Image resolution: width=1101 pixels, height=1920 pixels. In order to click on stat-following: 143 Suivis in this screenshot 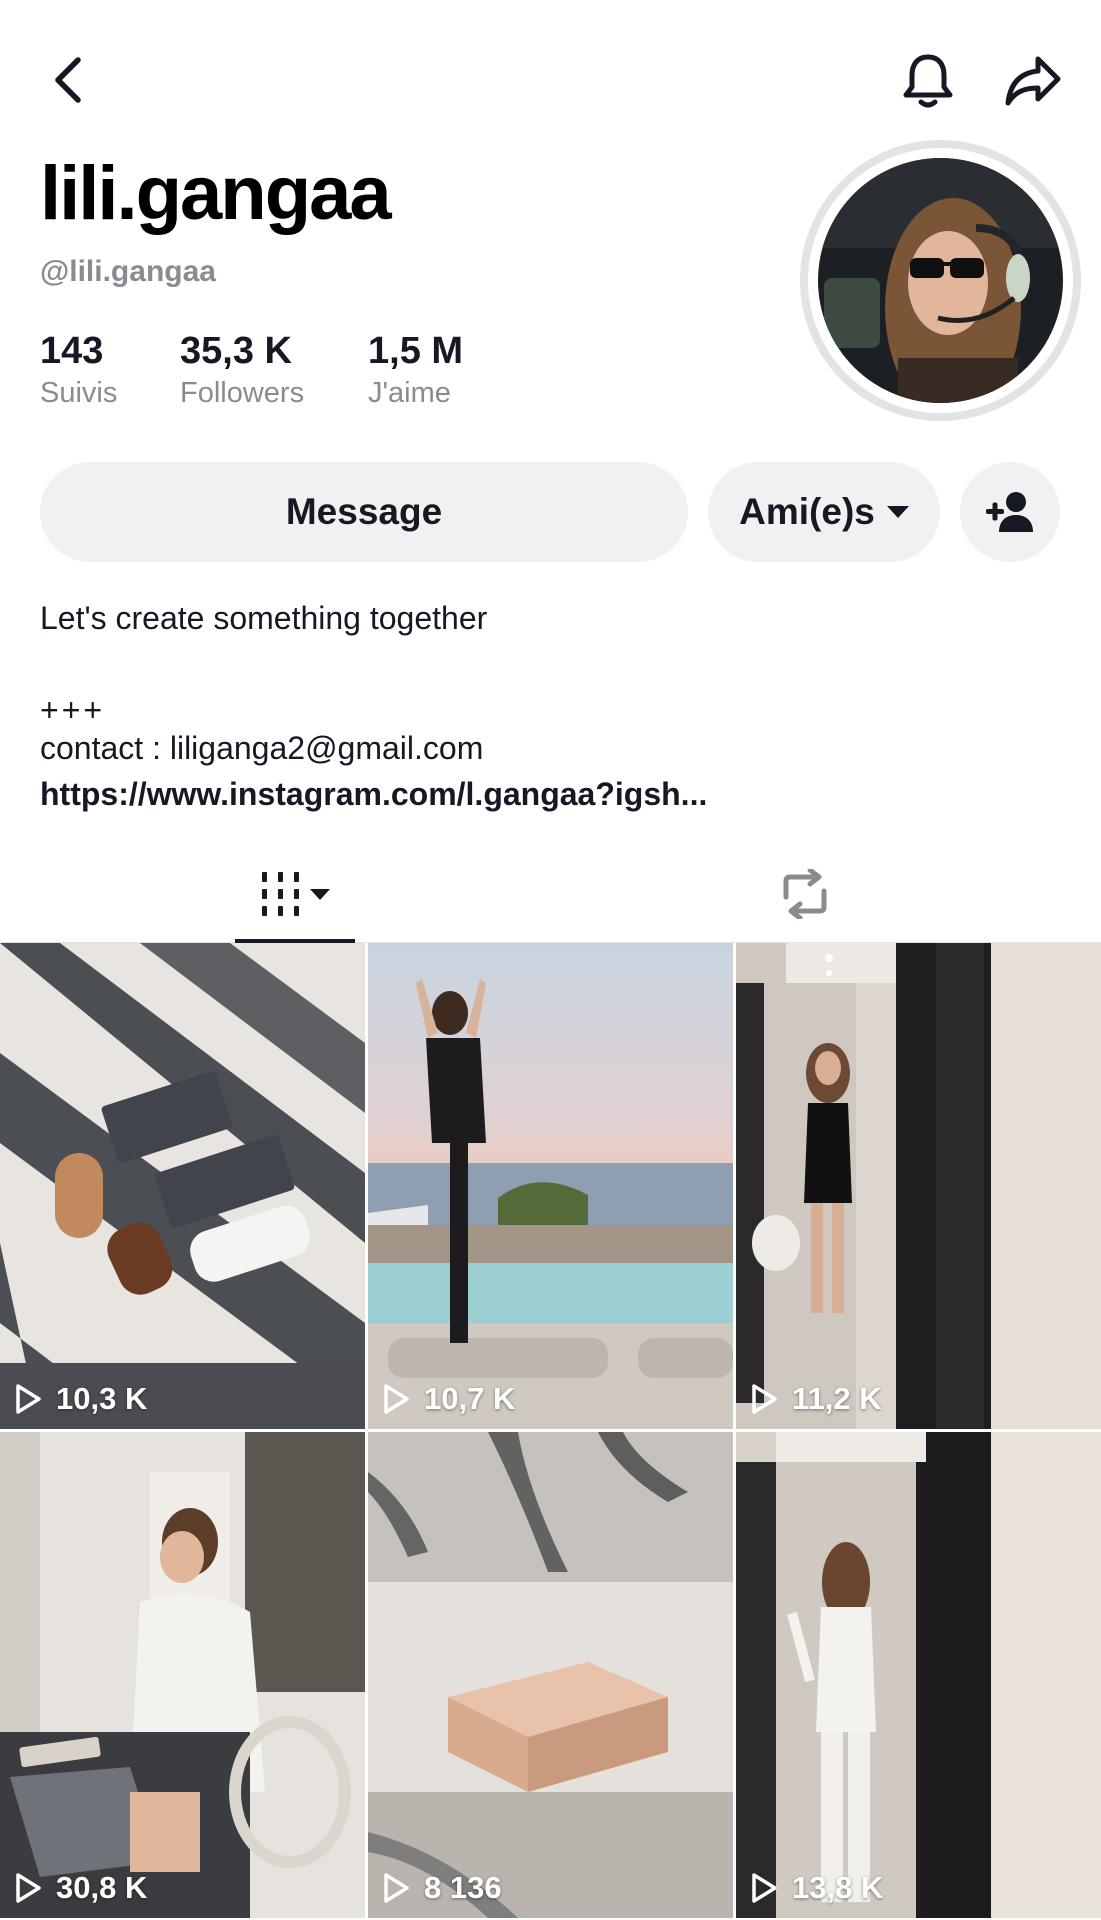, I will do `click(110, 371)`.